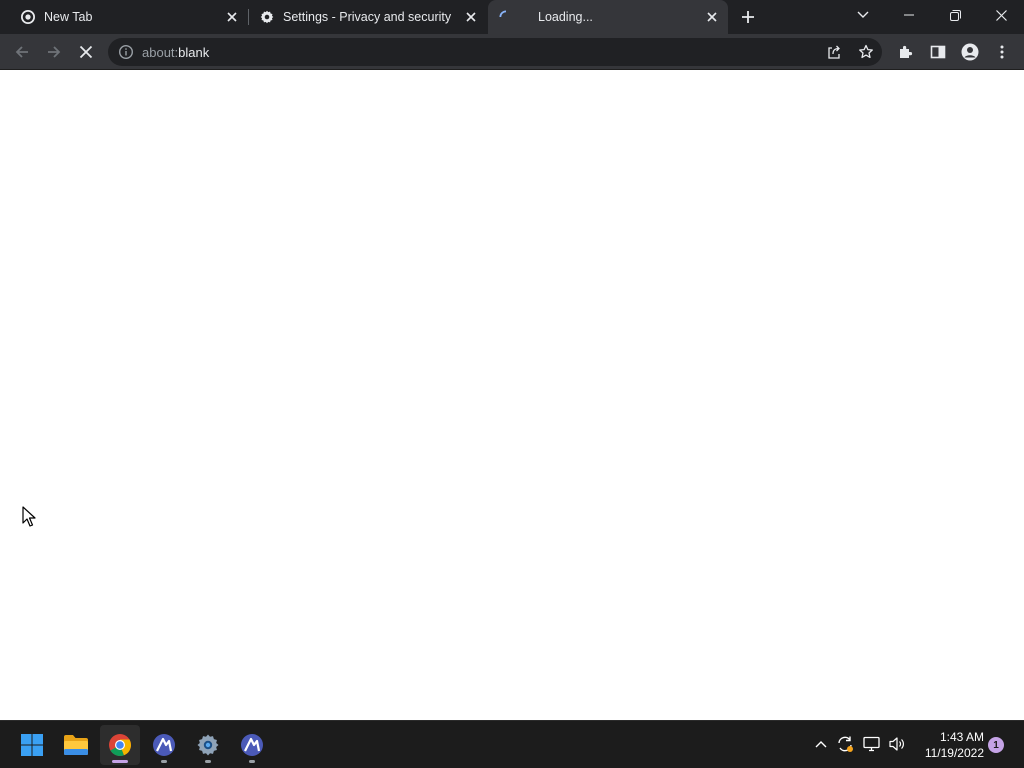  I want to click on close-window-button, so click(1001, 15).